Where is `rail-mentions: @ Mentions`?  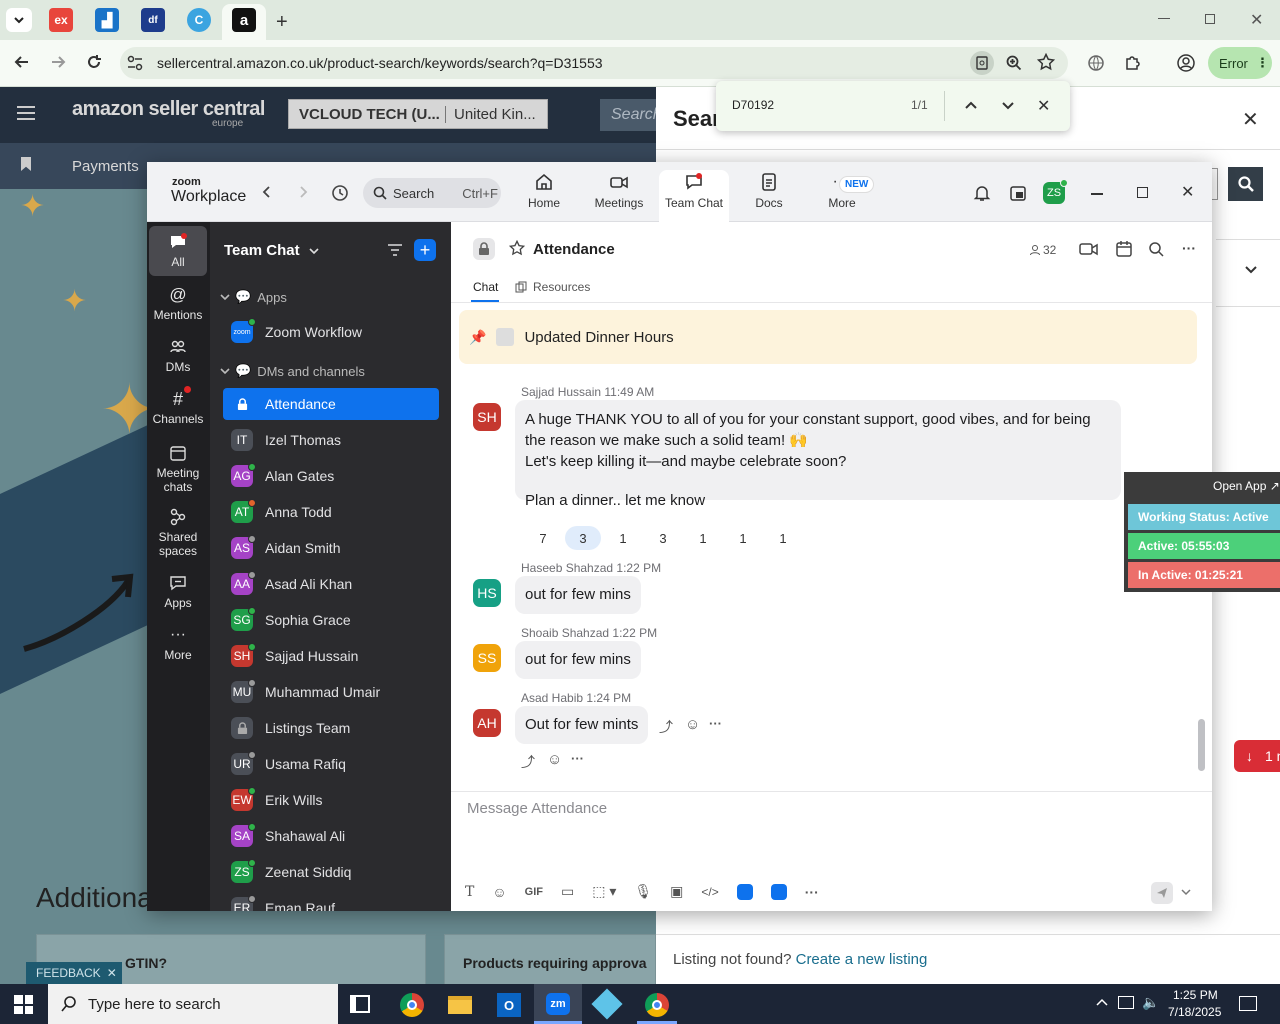
rail-mentions: @ Mentions is located at coordinates (178, 304).